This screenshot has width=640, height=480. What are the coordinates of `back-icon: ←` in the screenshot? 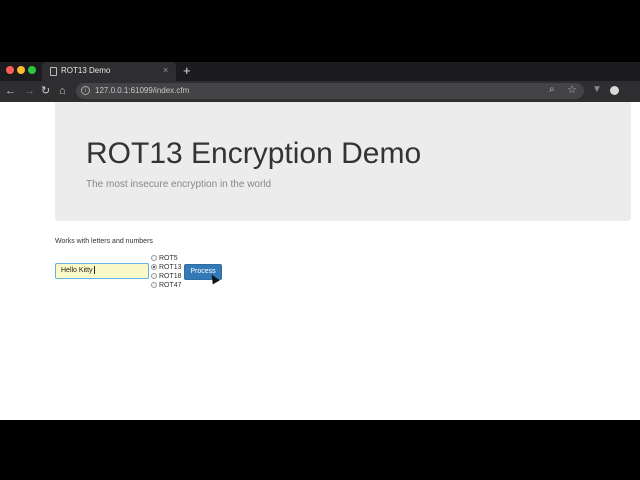 It's located at (10, 91).